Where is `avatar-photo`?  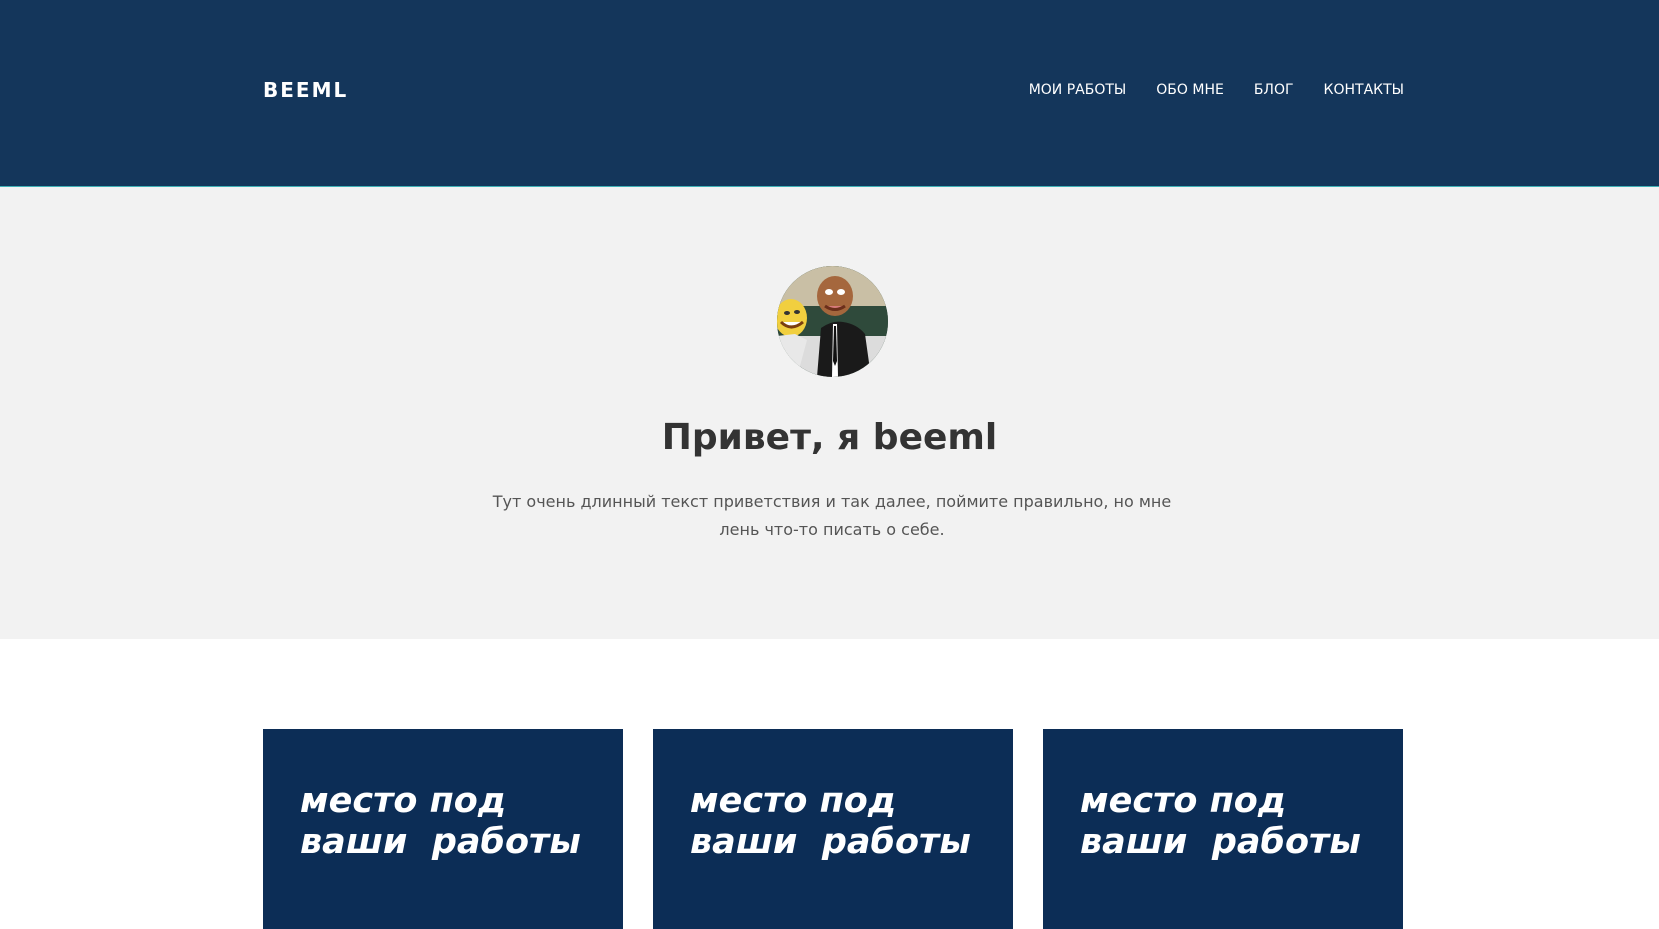 avatar-photo is located at coordinates (832, 321).